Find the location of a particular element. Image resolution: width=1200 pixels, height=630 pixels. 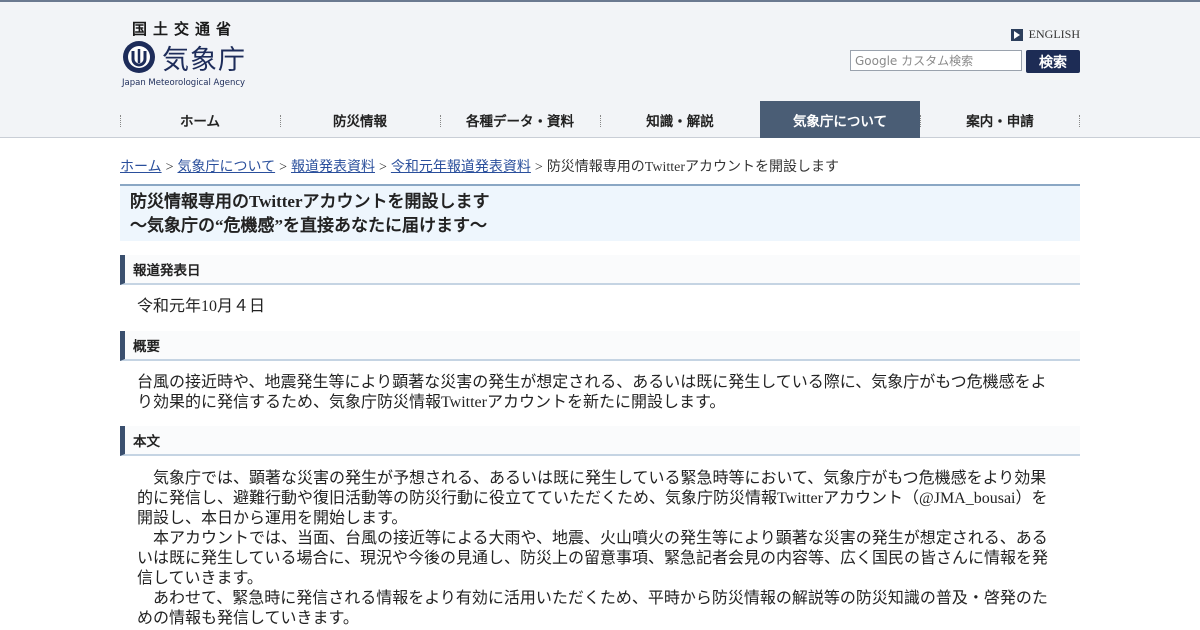

nav-item-home: ホーム is located at coordinates (200, 119).